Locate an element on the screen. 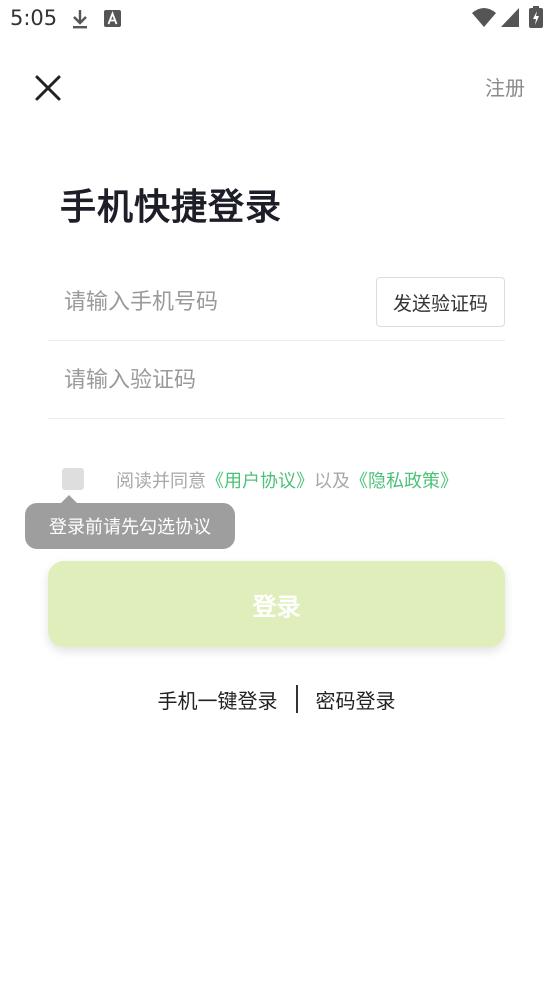  agreement-prefix: 阅读并同意 is located at coordinates (161, 481).